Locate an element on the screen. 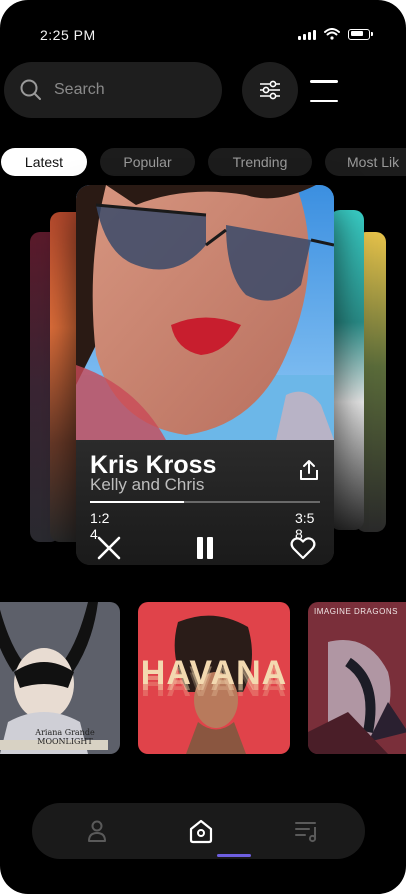 The image size is (406, 894). album-card-imagine-dragons: IMAGINE DRAGONS is located at coordinates (357, 678).